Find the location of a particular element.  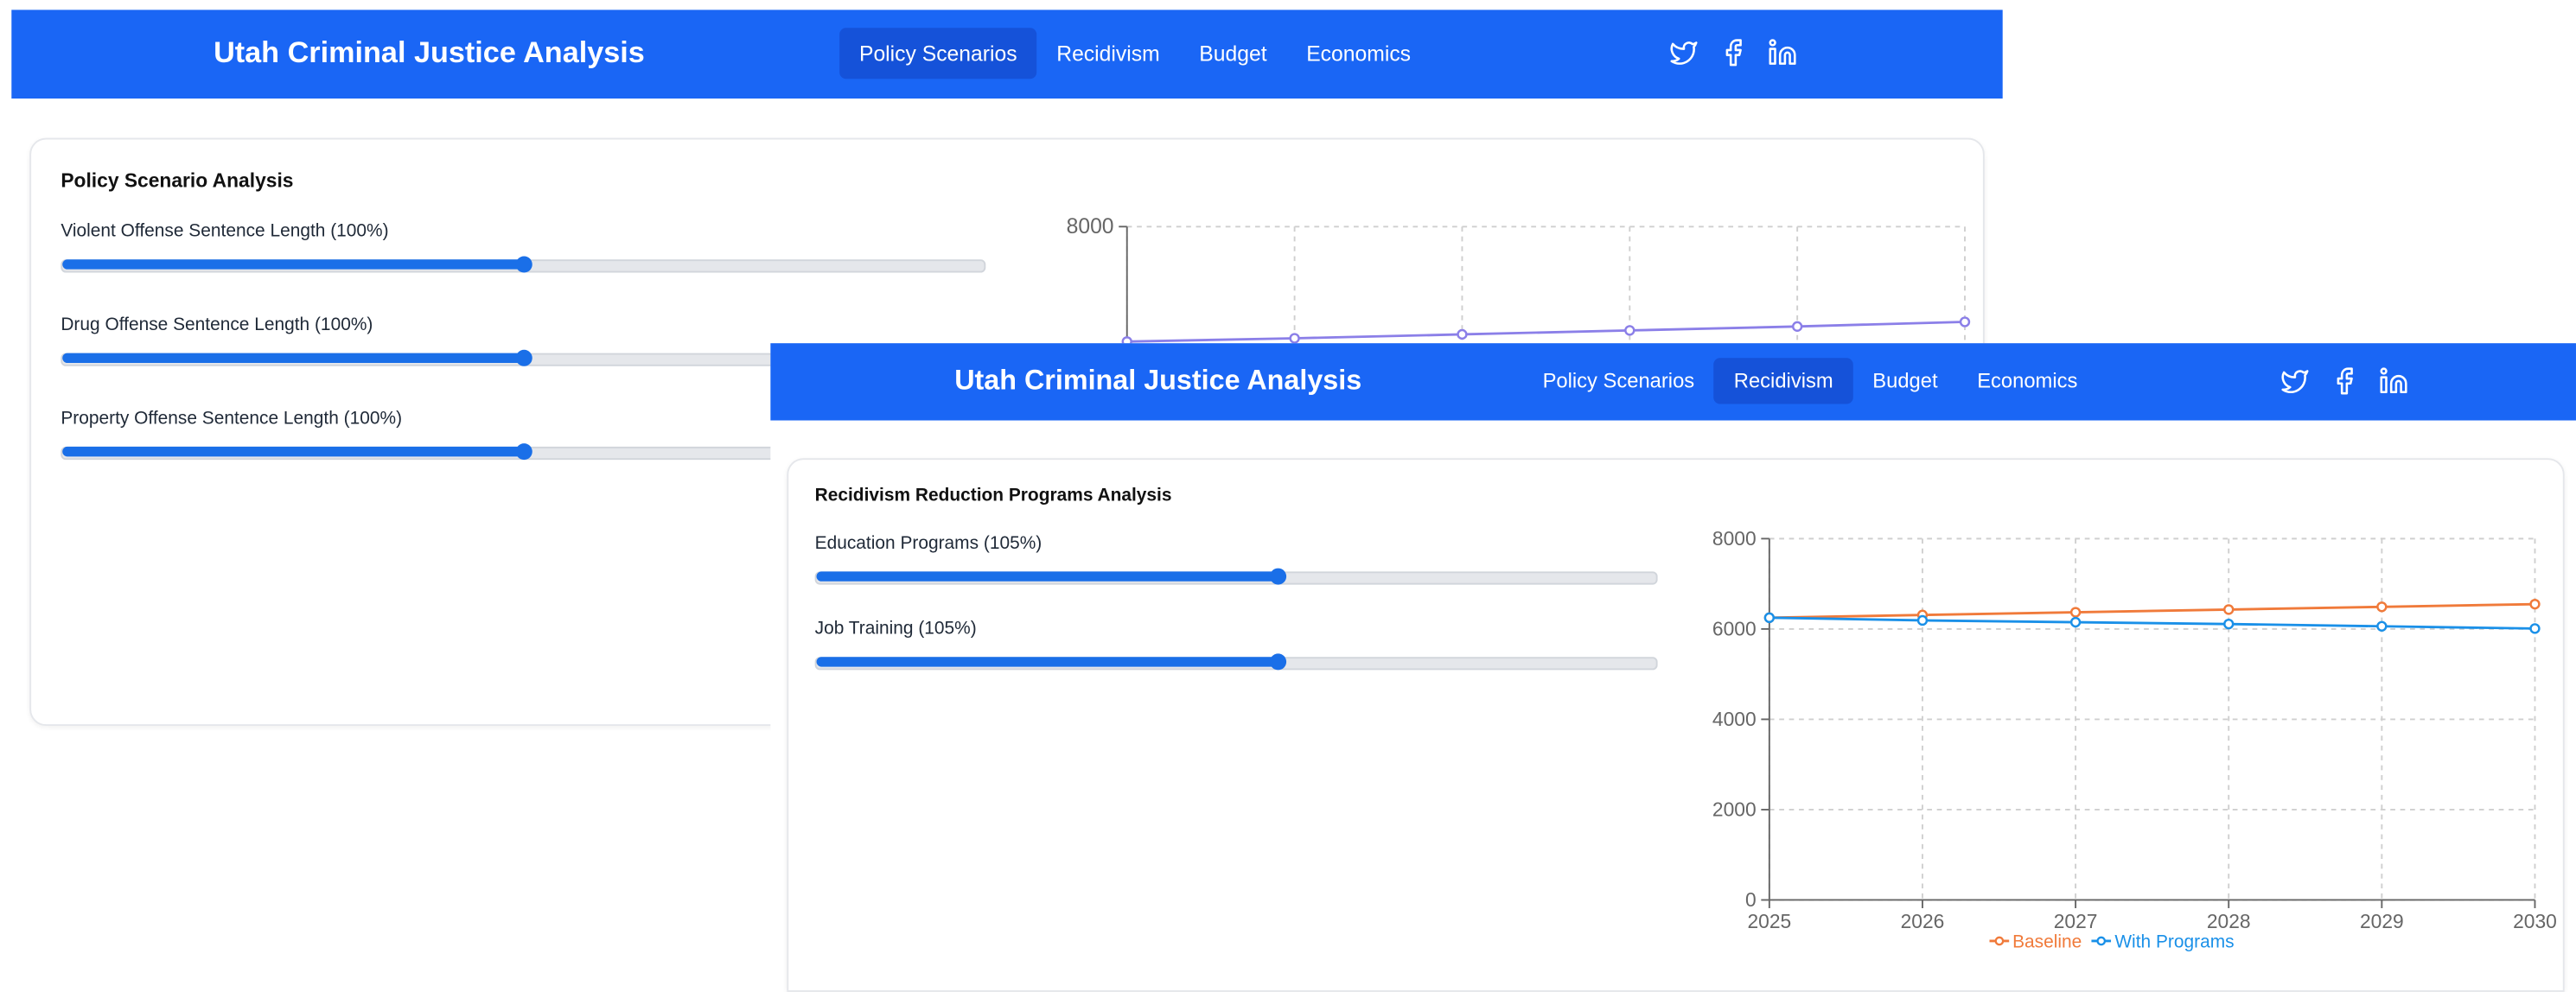

slider-label: Drug Offense Sentence Length (100%) is located at coordinates (217, 325).